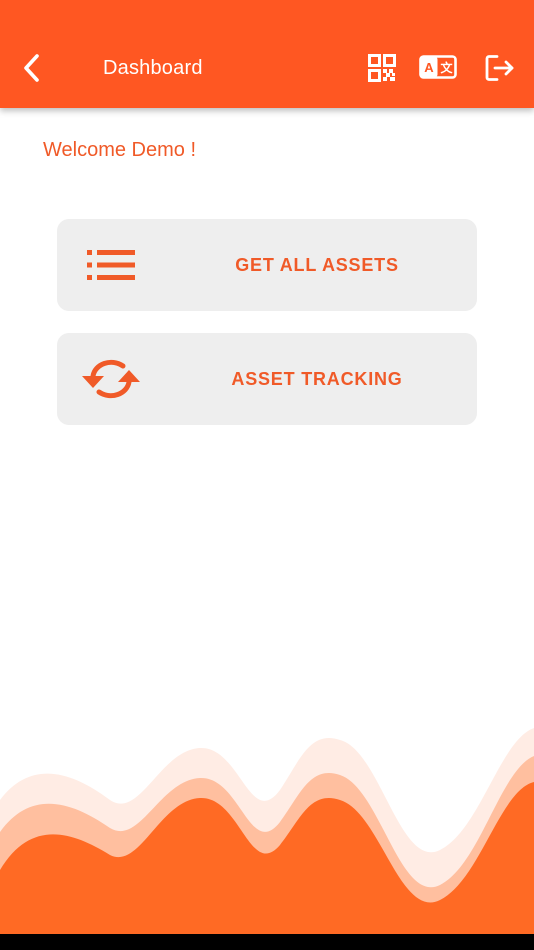 Image resolution: width=534 pixels, height=950 pixels. Describe the element at coordinates (267, 54) in the screenshot. I see `app-bar: Dashboard A 文` at that location.